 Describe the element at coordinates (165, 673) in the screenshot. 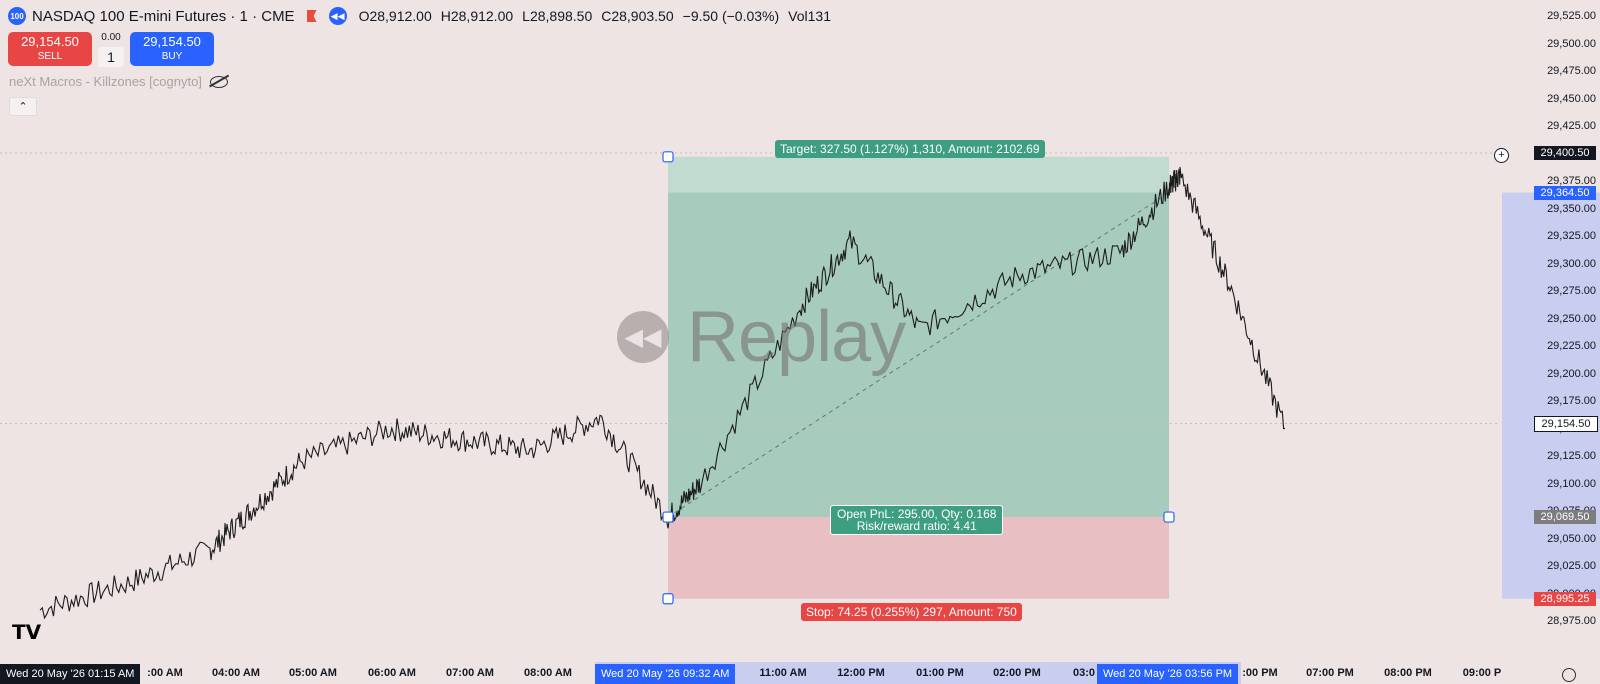

I see `time-tick: :00 AM` at that location.